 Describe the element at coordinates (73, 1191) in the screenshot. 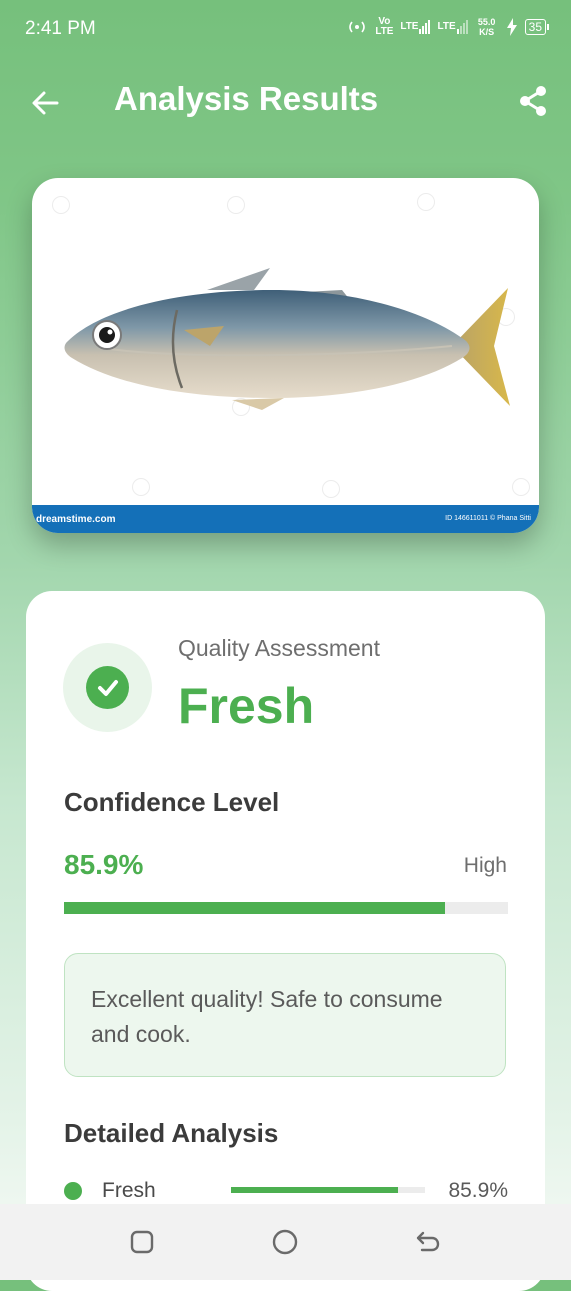

I see `legend-dot` at that location.